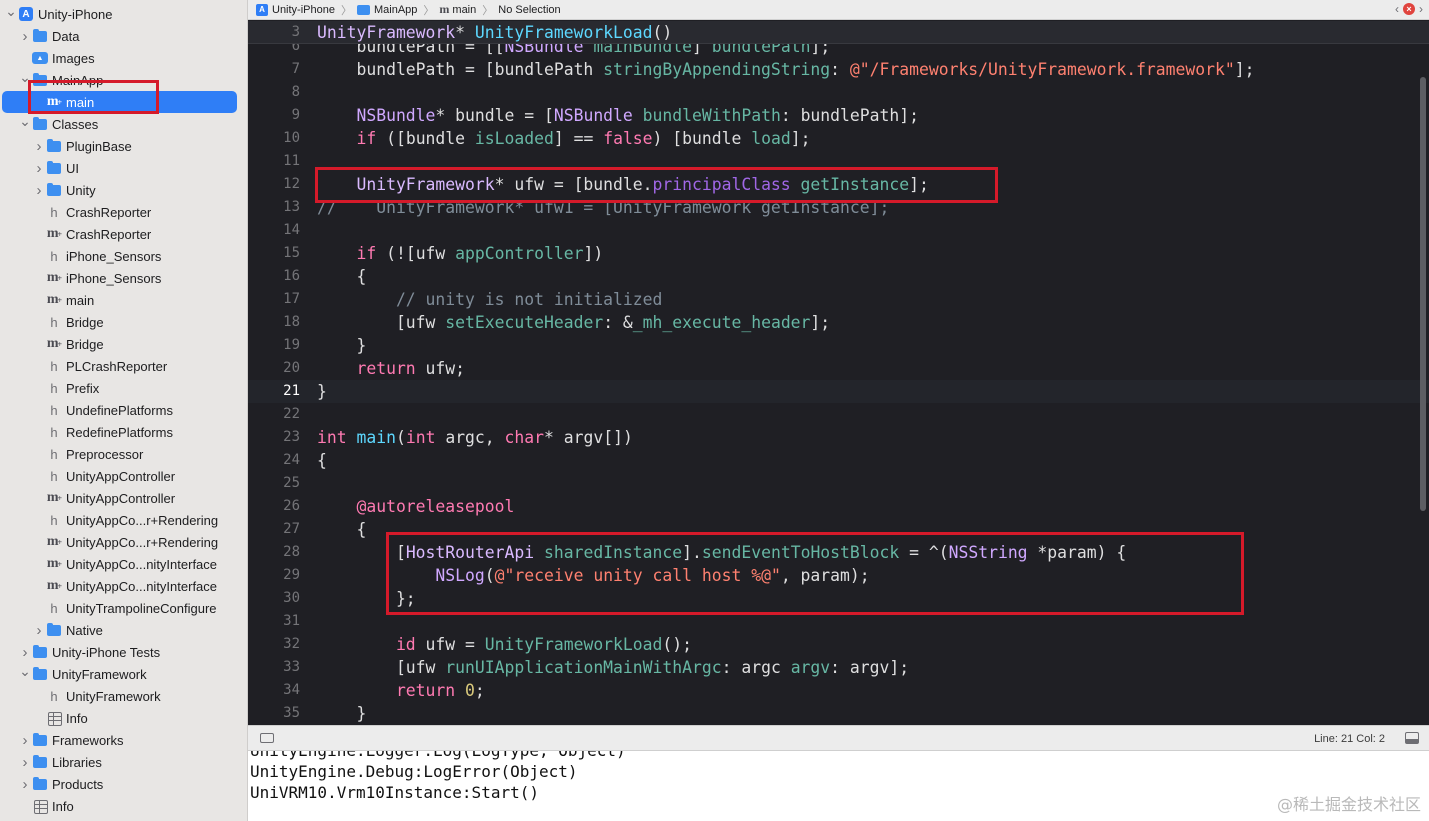 The image size is (1429, 821). Describe the element at coordinates (123, 784) in the screenshot. I see `sidebar-item: › Products` at that location.